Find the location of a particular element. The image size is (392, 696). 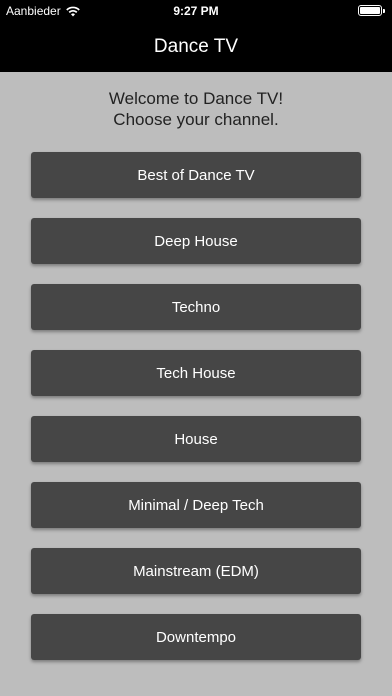

battery-level is located at coordinates (370, 10).